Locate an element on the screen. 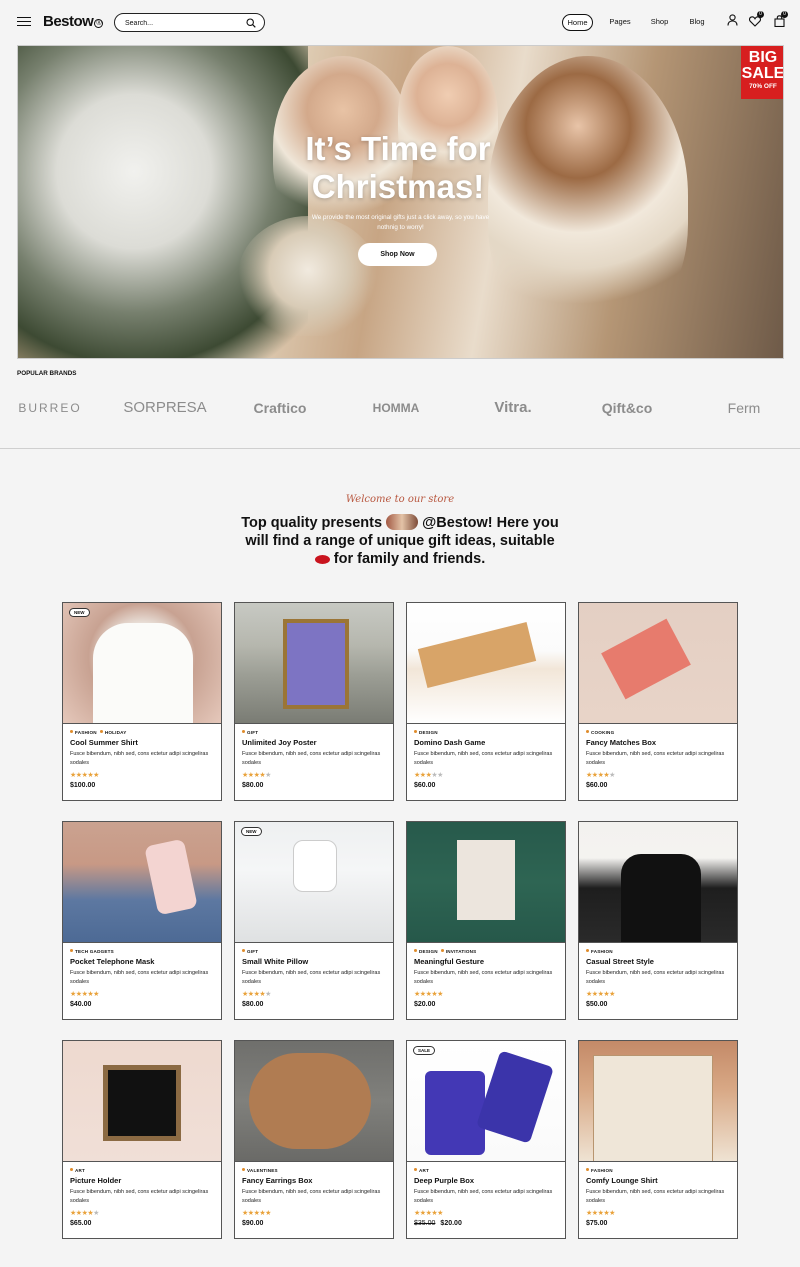 Image resolution: width=800 pixels, height=1267 pixels. sale-badge: BIG SALE 70% OFF is located at coordinates (762, 72).